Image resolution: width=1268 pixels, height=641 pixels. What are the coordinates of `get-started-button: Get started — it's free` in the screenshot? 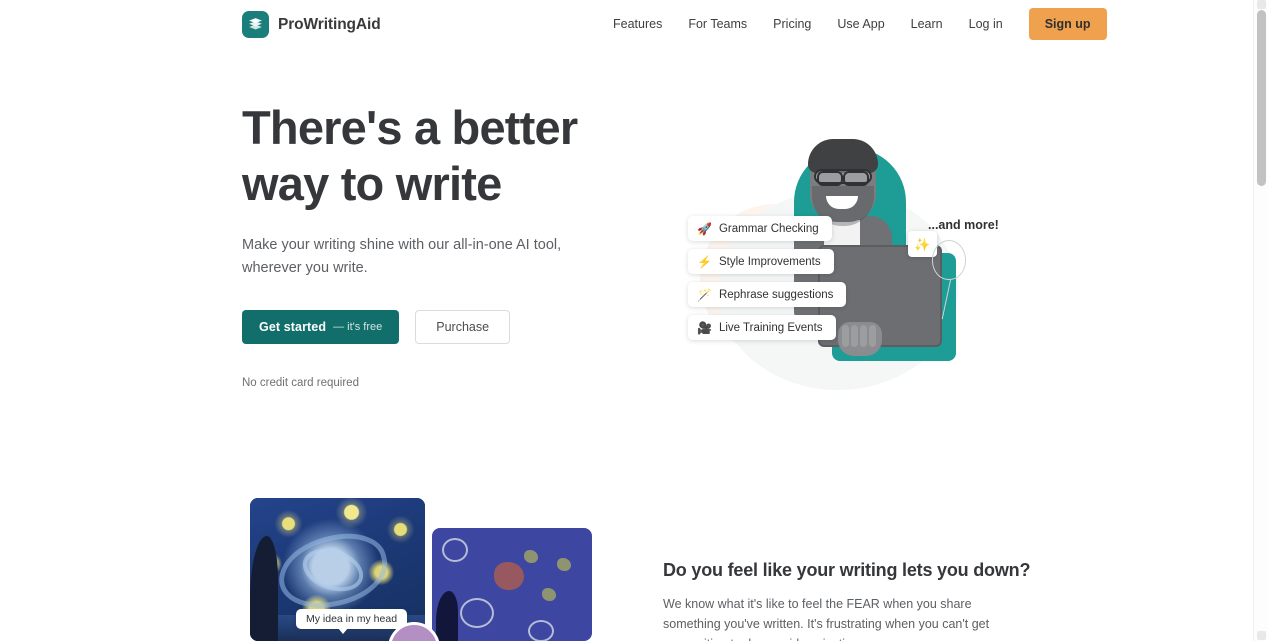 It's located at (321, 327).